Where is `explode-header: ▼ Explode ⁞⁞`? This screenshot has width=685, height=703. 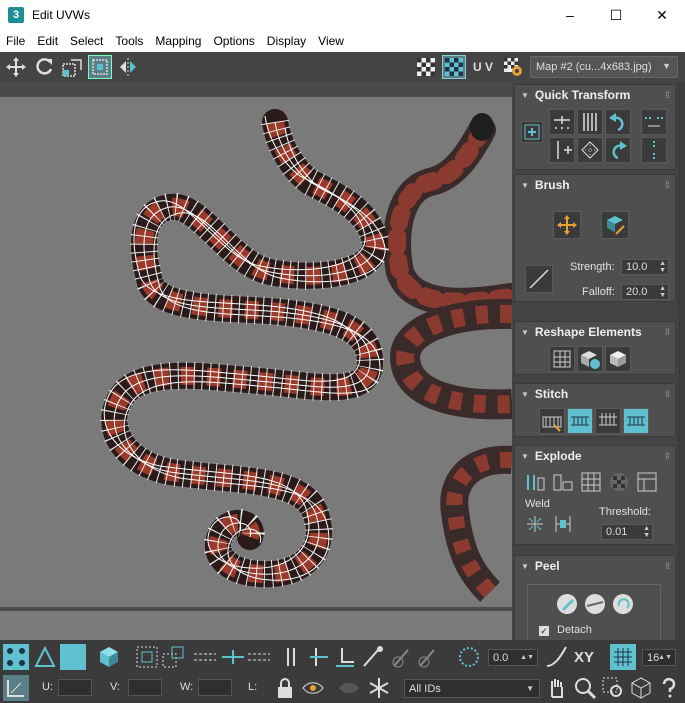 explode-header: ▼ Explode ⁞⁞ is located at coordinates (595, 456).